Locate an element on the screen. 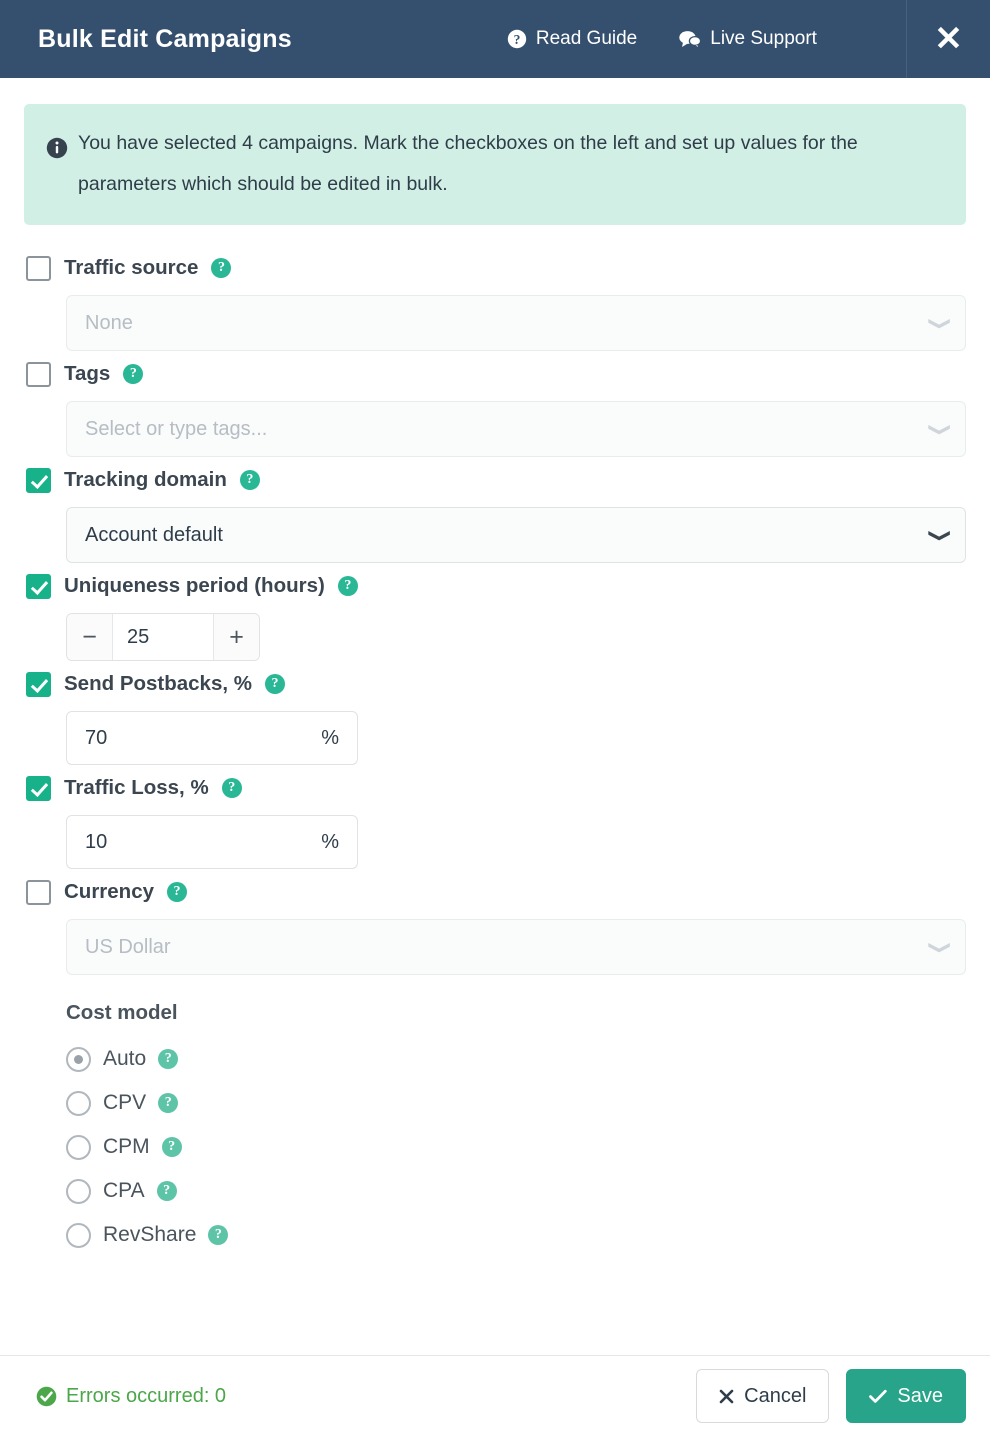 The image size is (990, 1436). select-tracking-domain: Account default ❯ is located at coordinates (516, 535).